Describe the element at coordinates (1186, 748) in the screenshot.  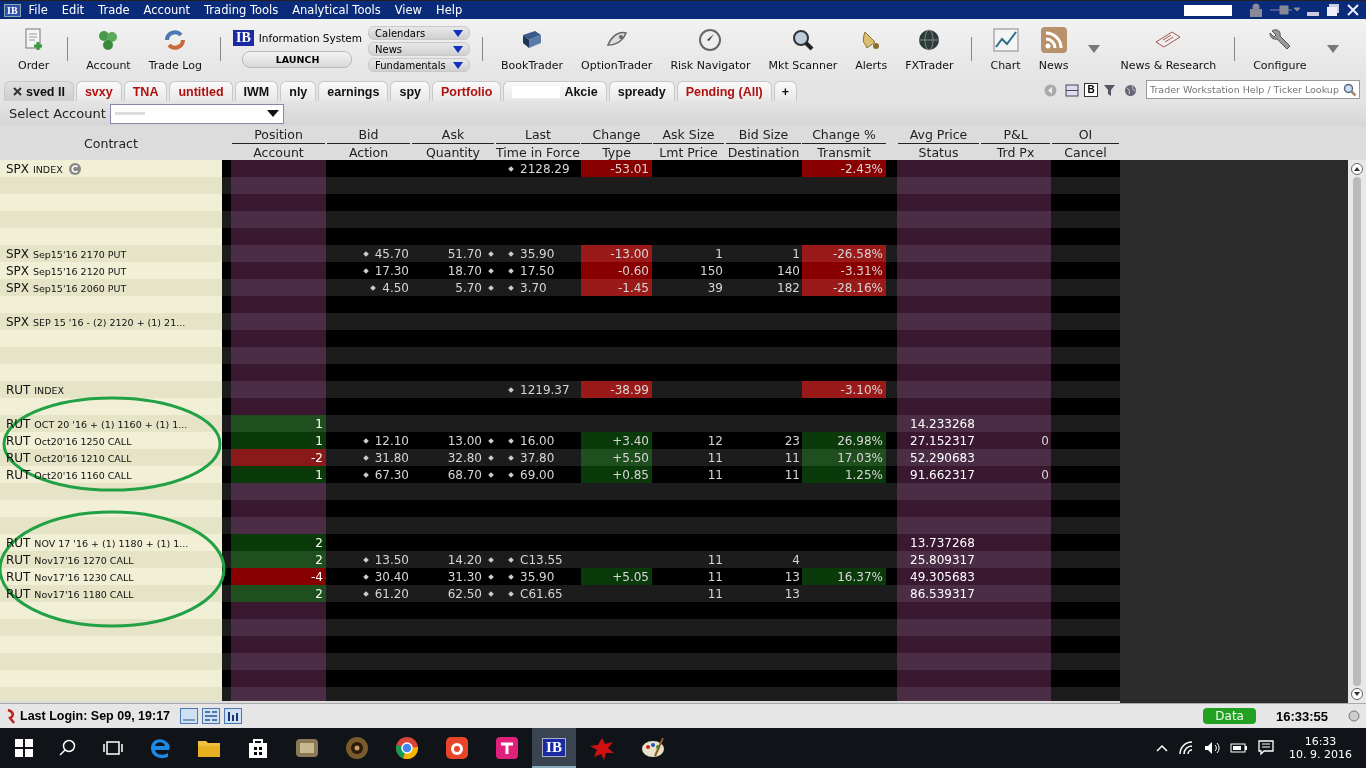
I see `wifi-icon` at that location.